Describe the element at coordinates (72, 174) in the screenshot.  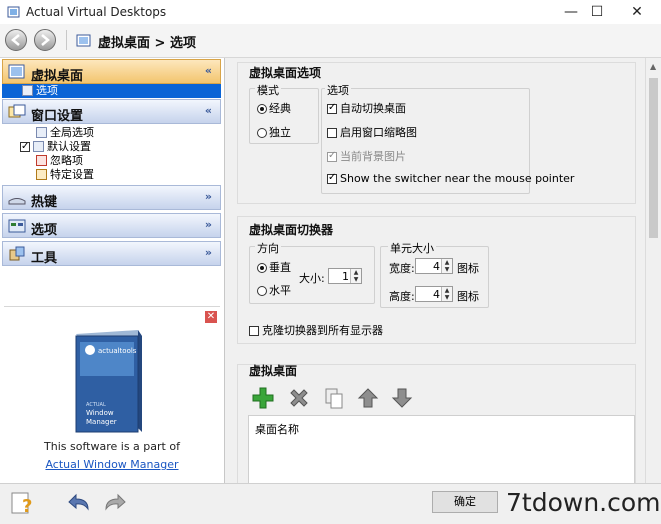
I see `sidebar-item-label: 特定设置` at that location.